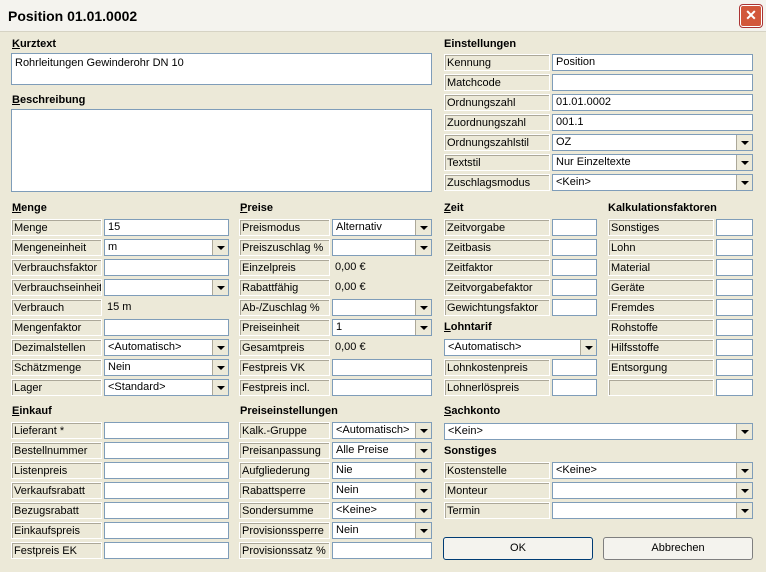 This screenshot has height=572, width=766. What do you see at coordinates (574, 247) in the screenshot?
I see `zeitbasis-field` at bounding box center [574, 247].